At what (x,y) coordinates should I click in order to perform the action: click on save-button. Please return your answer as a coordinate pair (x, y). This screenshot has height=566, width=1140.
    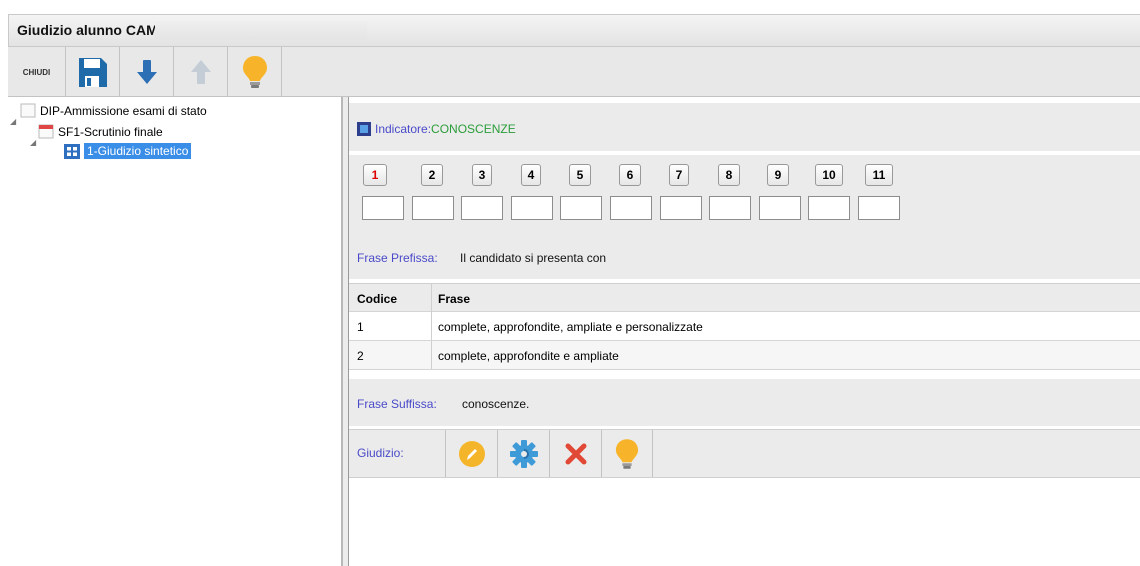
    Looking at the image, I should click on (93, 72).